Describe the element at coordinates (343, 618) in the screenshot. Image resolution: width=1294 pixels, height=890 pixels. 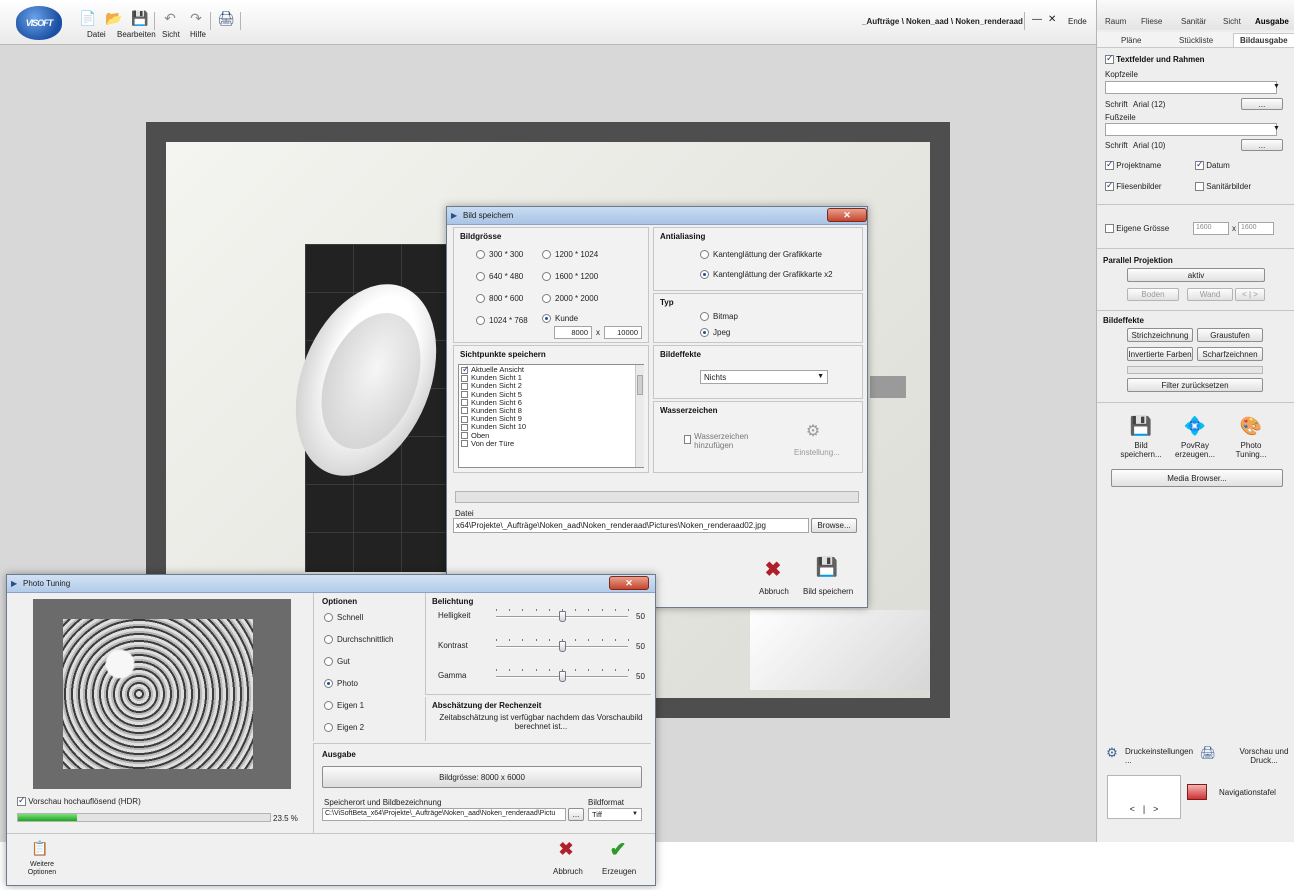
I see `option-schnell: Schnell` at that location.